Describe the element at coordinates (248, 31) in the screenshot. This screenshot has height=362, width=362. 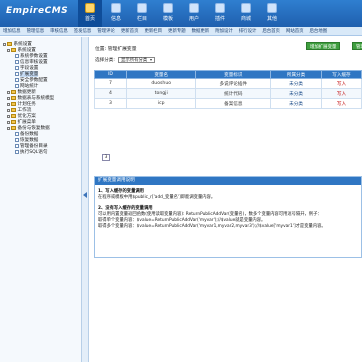
I see `subnav-rank-design: 排行设计` at that location.